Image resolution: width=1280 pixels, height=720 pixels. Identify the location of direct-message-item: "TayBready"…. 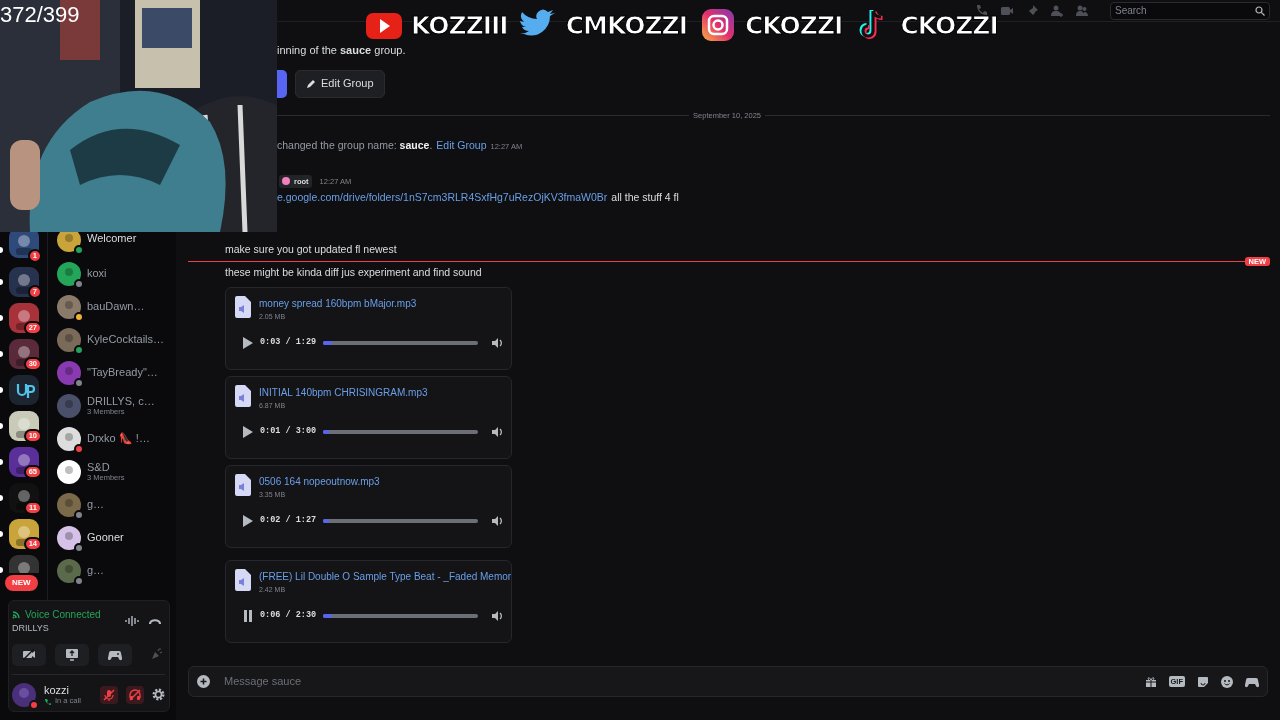
(116, 372).